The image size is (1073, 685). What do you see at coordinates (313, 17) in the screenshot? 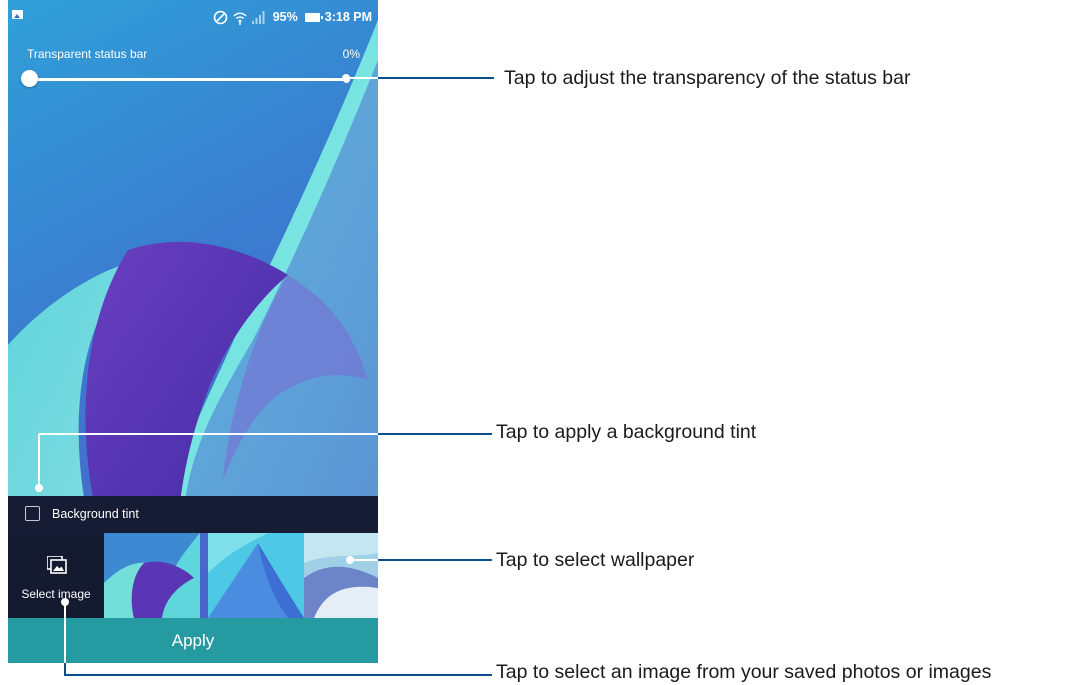
I see `battery-icon` at bounding box center [313, 17].